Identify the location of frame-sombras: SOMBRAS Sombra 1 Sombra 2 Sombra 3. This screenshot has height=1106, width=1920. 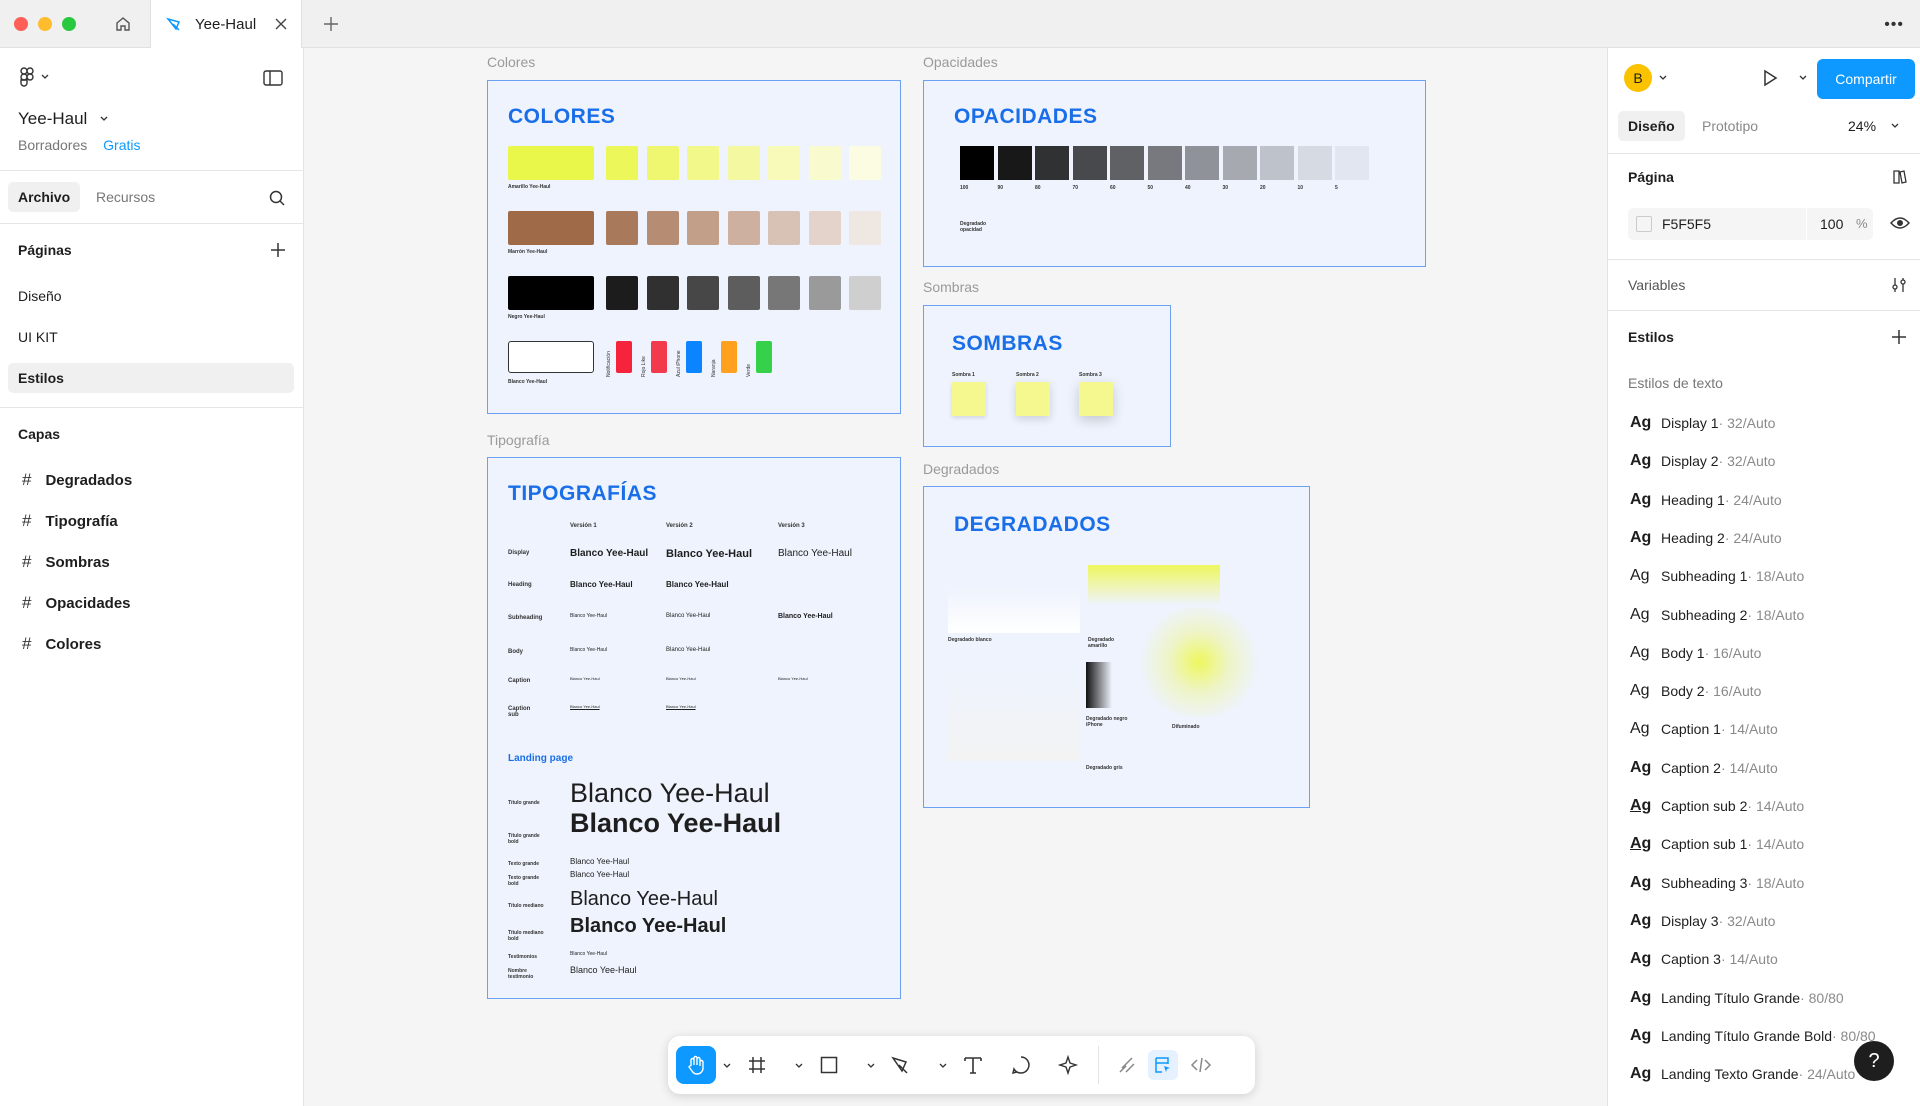
(1047, 376).